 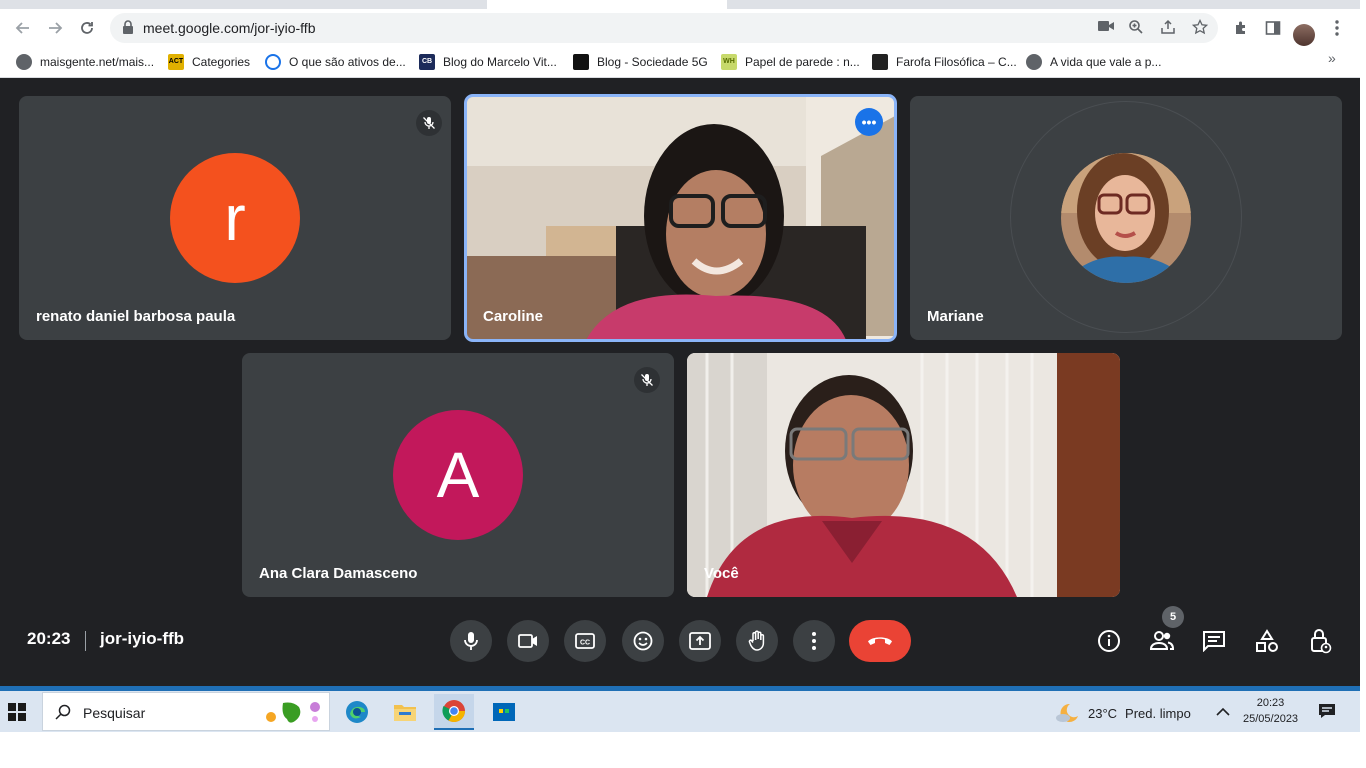 What do you see at coordinates (1304, 35) in the screenshot?
I see `profile-avatar` at bounding box center [1304, 35].